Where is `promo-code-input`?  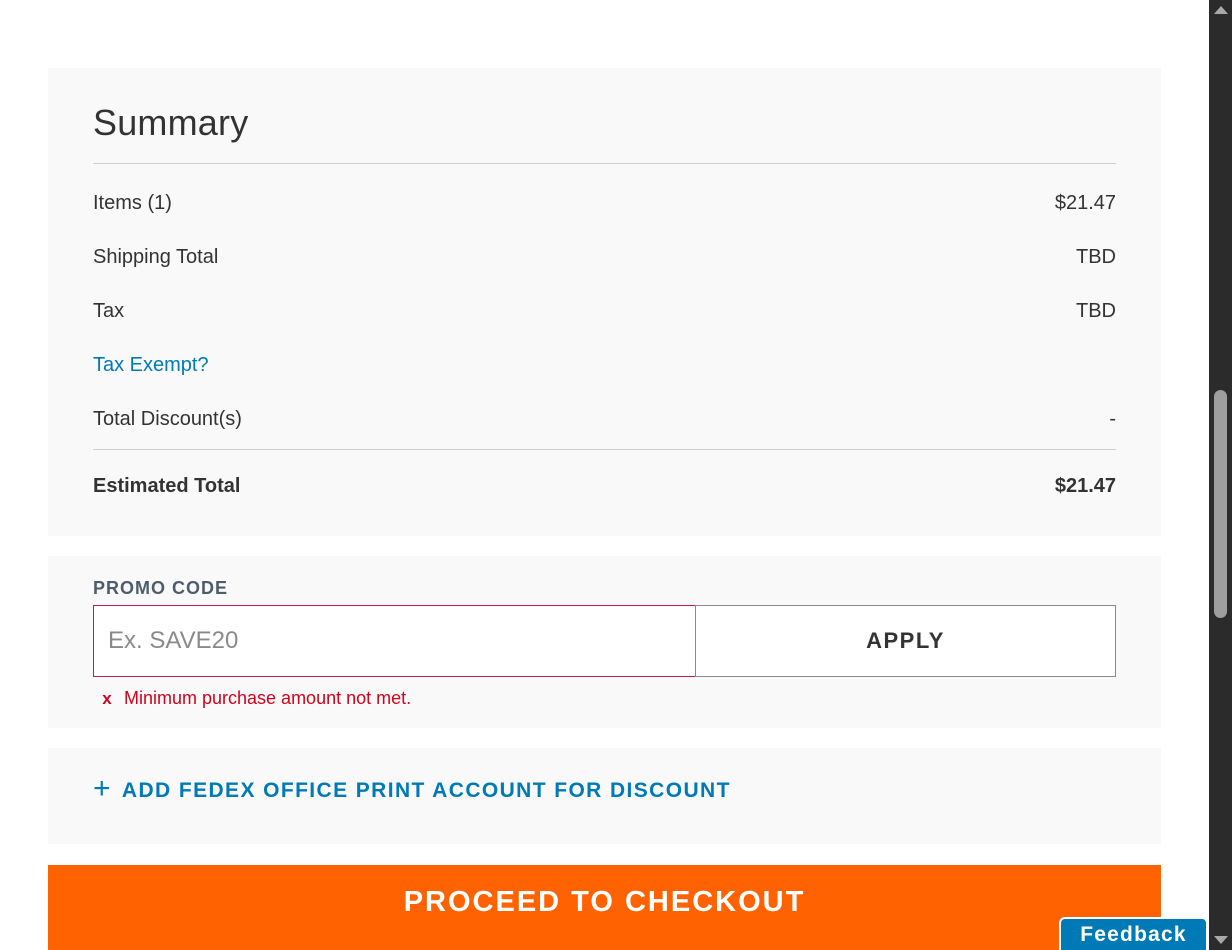
promo-code-input is located at coordinates (394, 641).